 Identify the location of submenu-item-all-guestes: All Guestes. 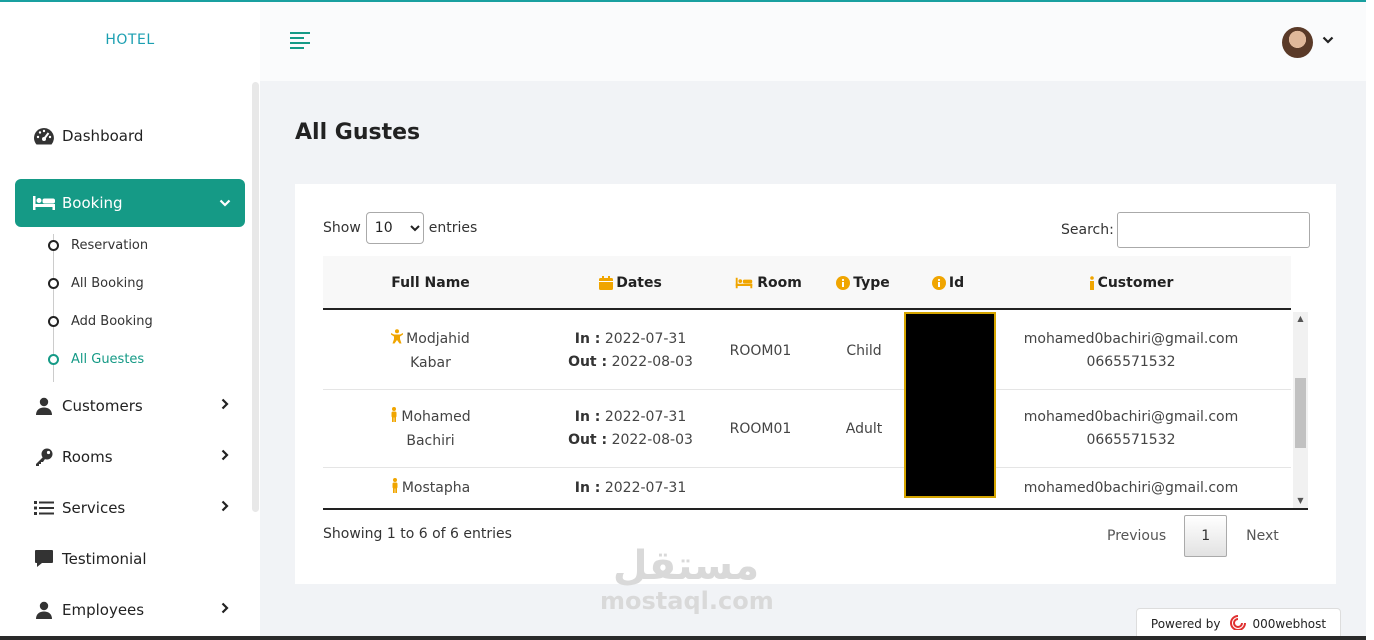
(96, 359).